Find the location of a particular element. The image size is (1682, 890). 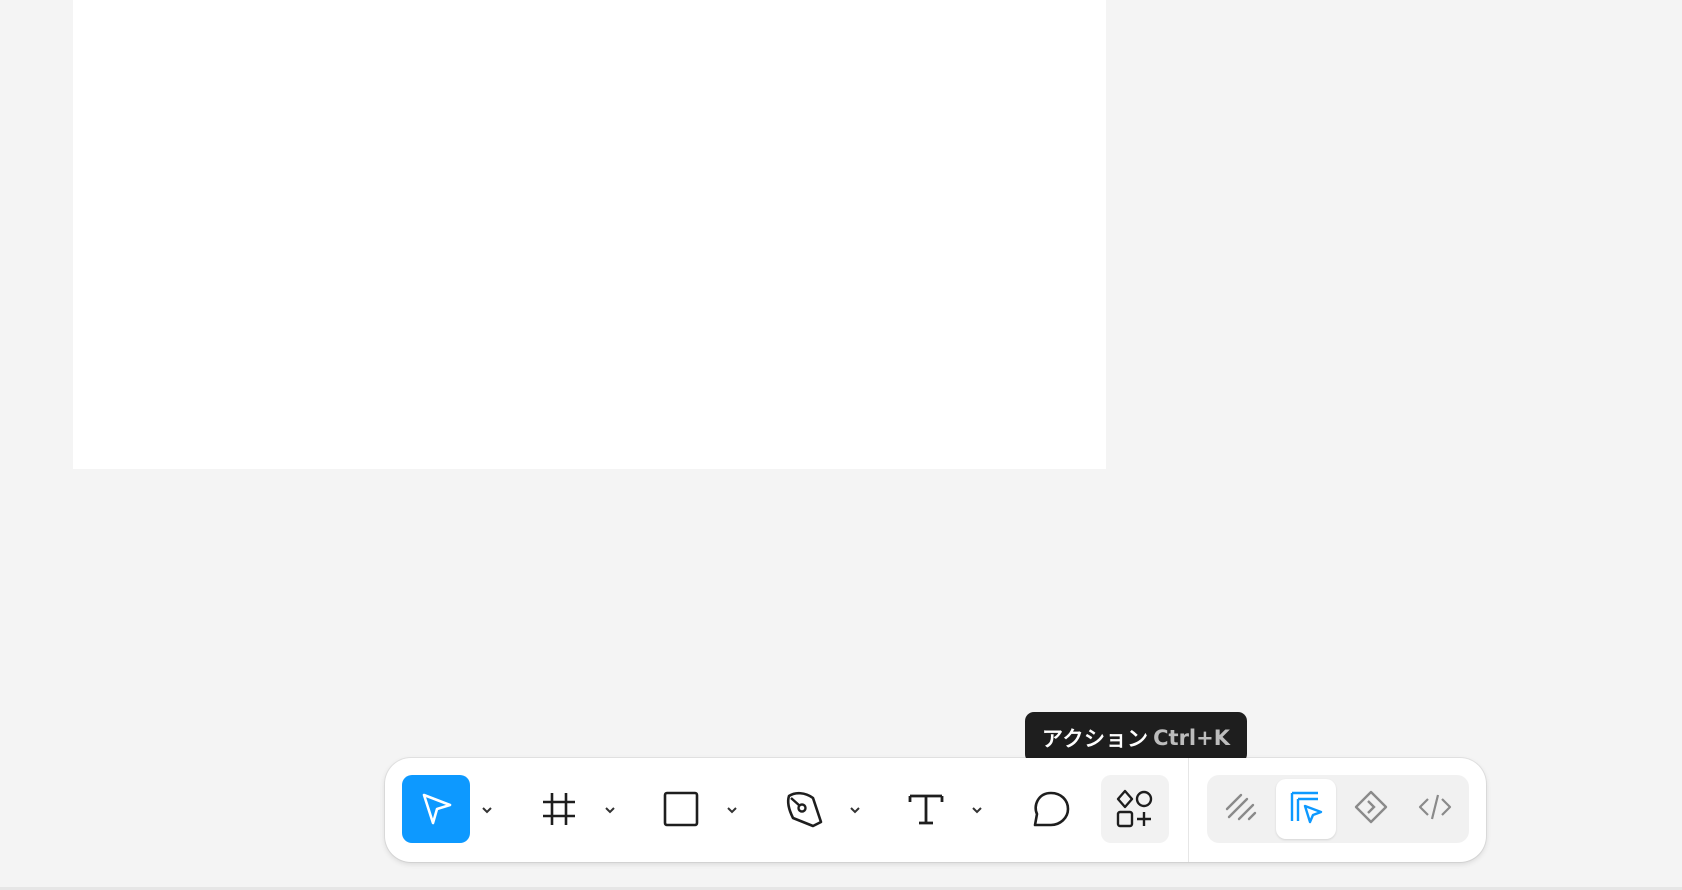

move-tool-dropdown is located at coordinates (487, 809).